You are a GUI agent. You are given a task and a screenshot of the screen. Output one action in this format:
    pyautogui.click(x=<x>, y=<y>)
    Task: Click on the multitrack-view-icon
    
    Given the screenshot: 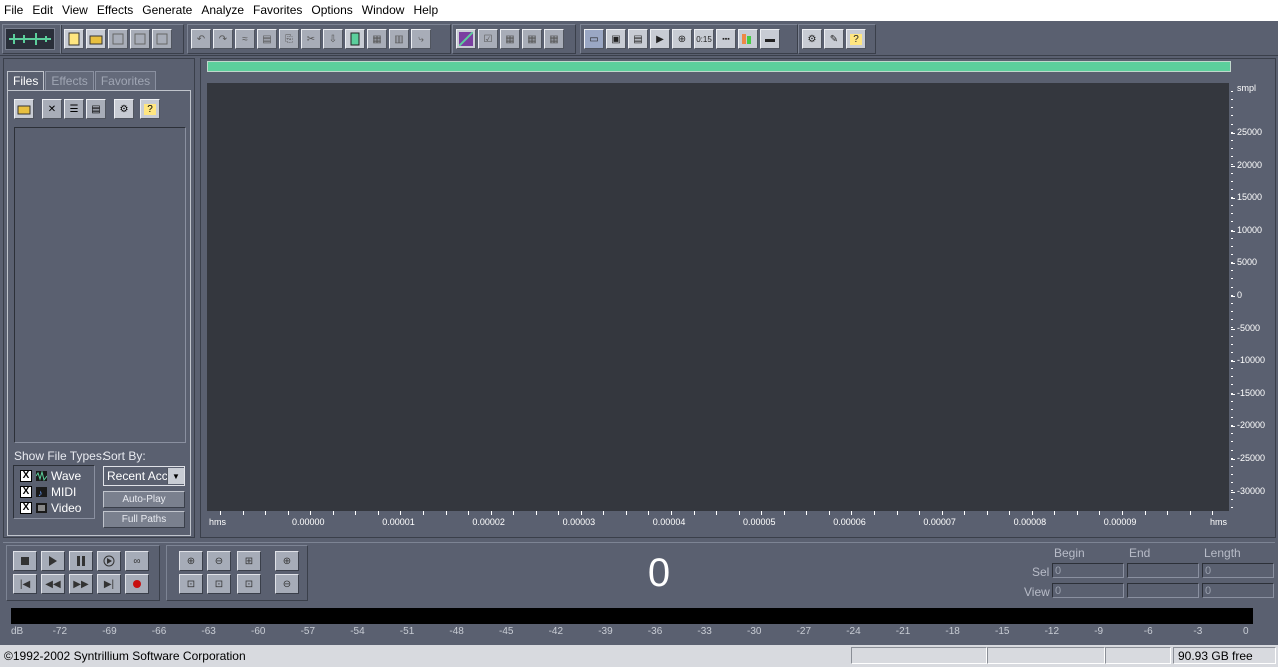 What is the action you would take?
    pyautogui.click(x=466, y=39)
    